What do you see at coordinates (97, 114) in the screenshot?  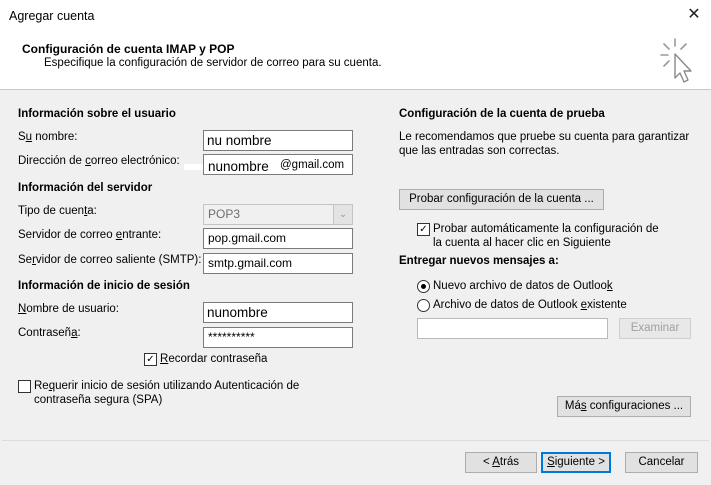 I see `user-info-heading: Información sobre el usuario` at bounding box center [97, 114].